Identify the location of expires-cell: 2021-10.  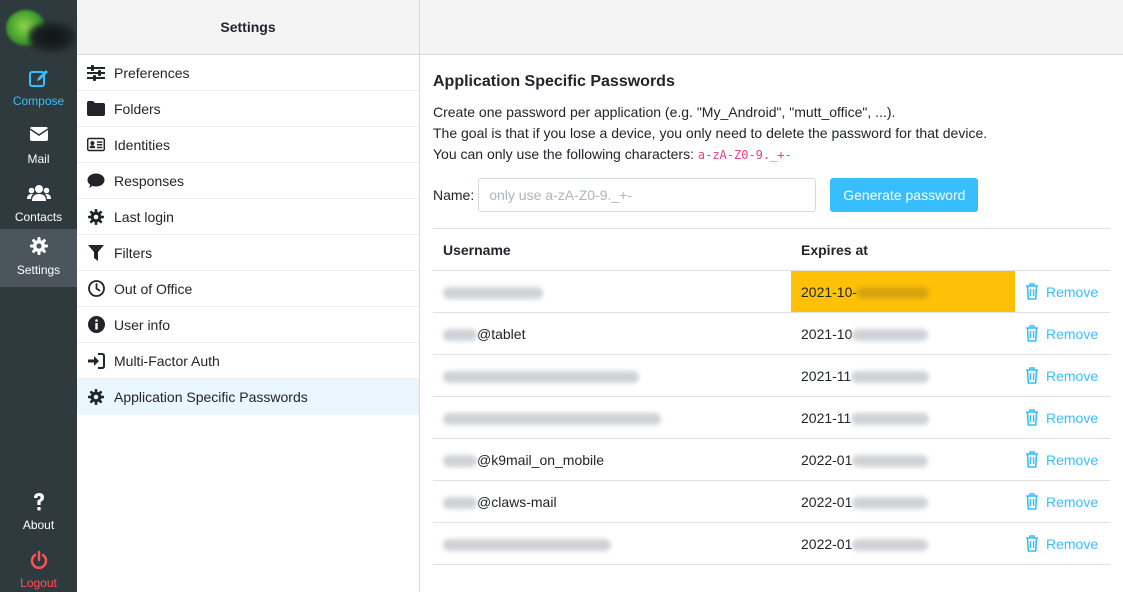
(903, 333).